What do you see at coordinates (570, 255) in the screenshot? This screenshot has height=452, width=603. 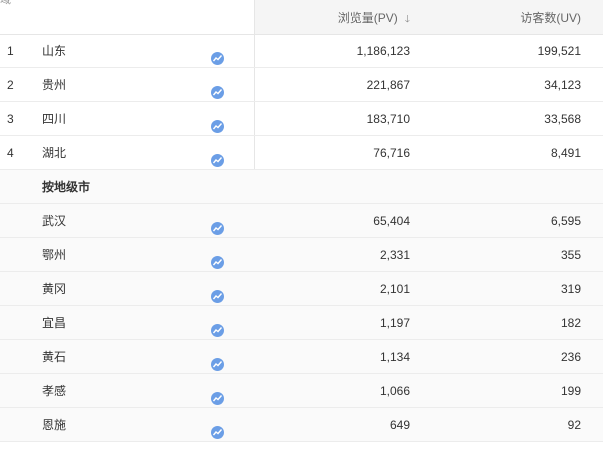 I see `uv-value: 355` at bounding box center [570, 255].